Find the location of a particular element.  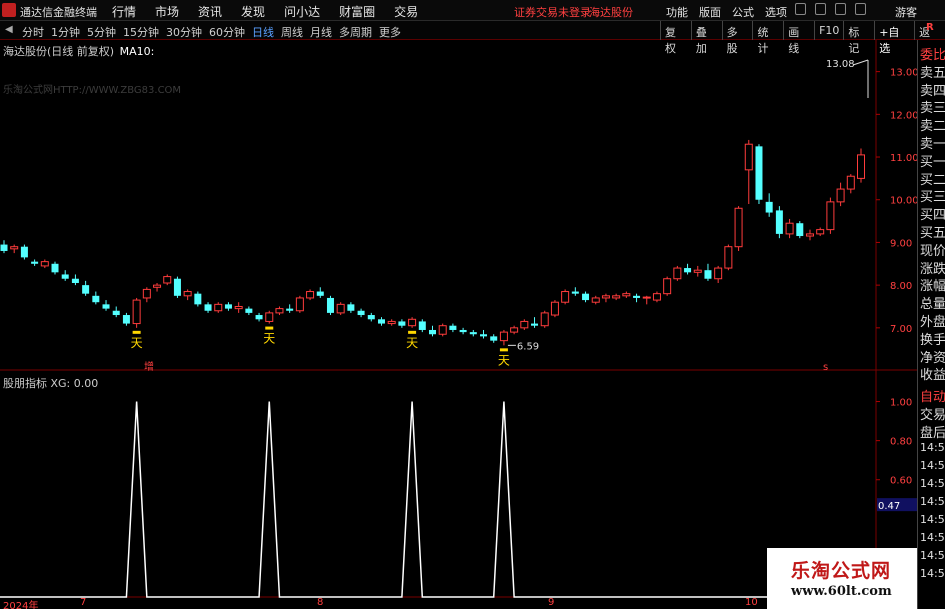

tab-monthly: 月线 is located at coordinates (321, 32).